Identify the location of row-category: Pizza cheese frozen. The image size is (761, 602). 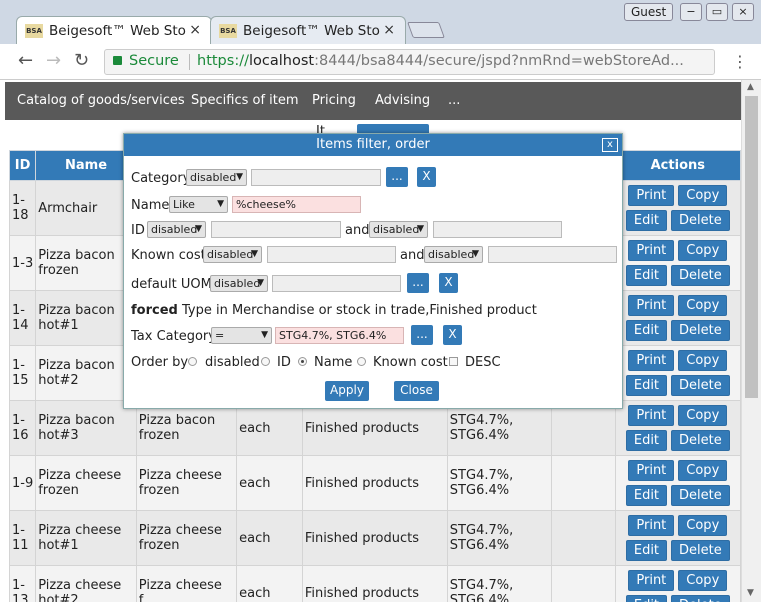
(186, 538).